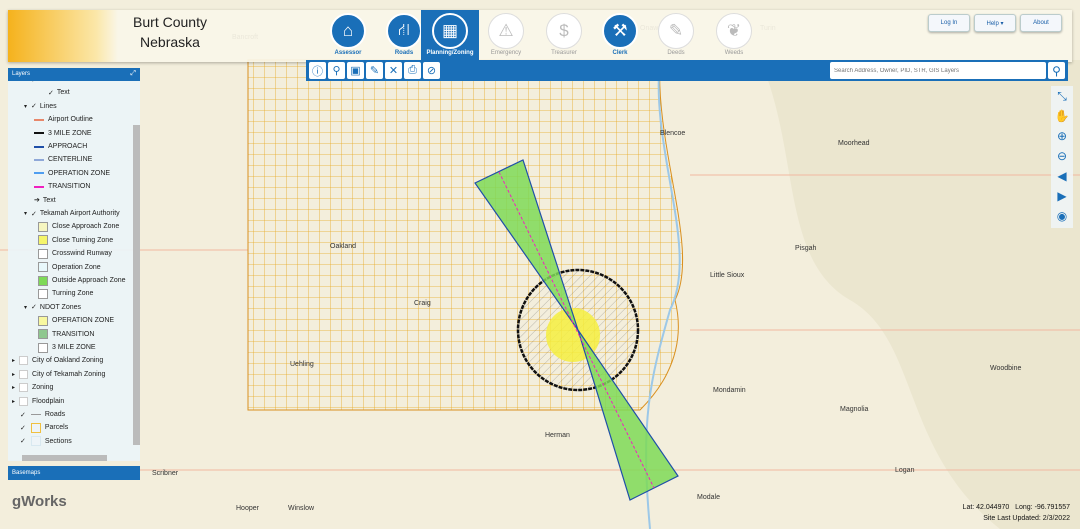 This screenshot has width=1080, height=529. I want to click on layer-item: ▸ Zoning, so click(32, 387).